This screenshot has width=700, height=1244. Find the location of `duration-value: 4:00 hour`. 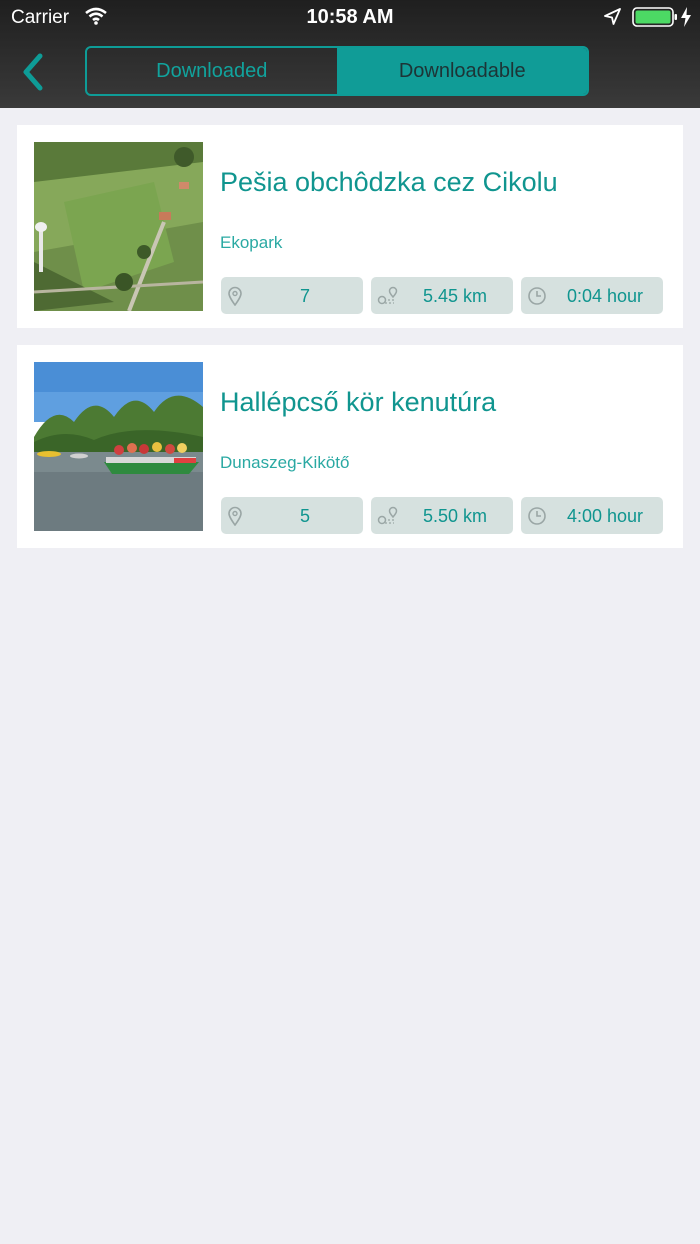

duration-value: 4:00 hour is located at coordinates (605, 516).